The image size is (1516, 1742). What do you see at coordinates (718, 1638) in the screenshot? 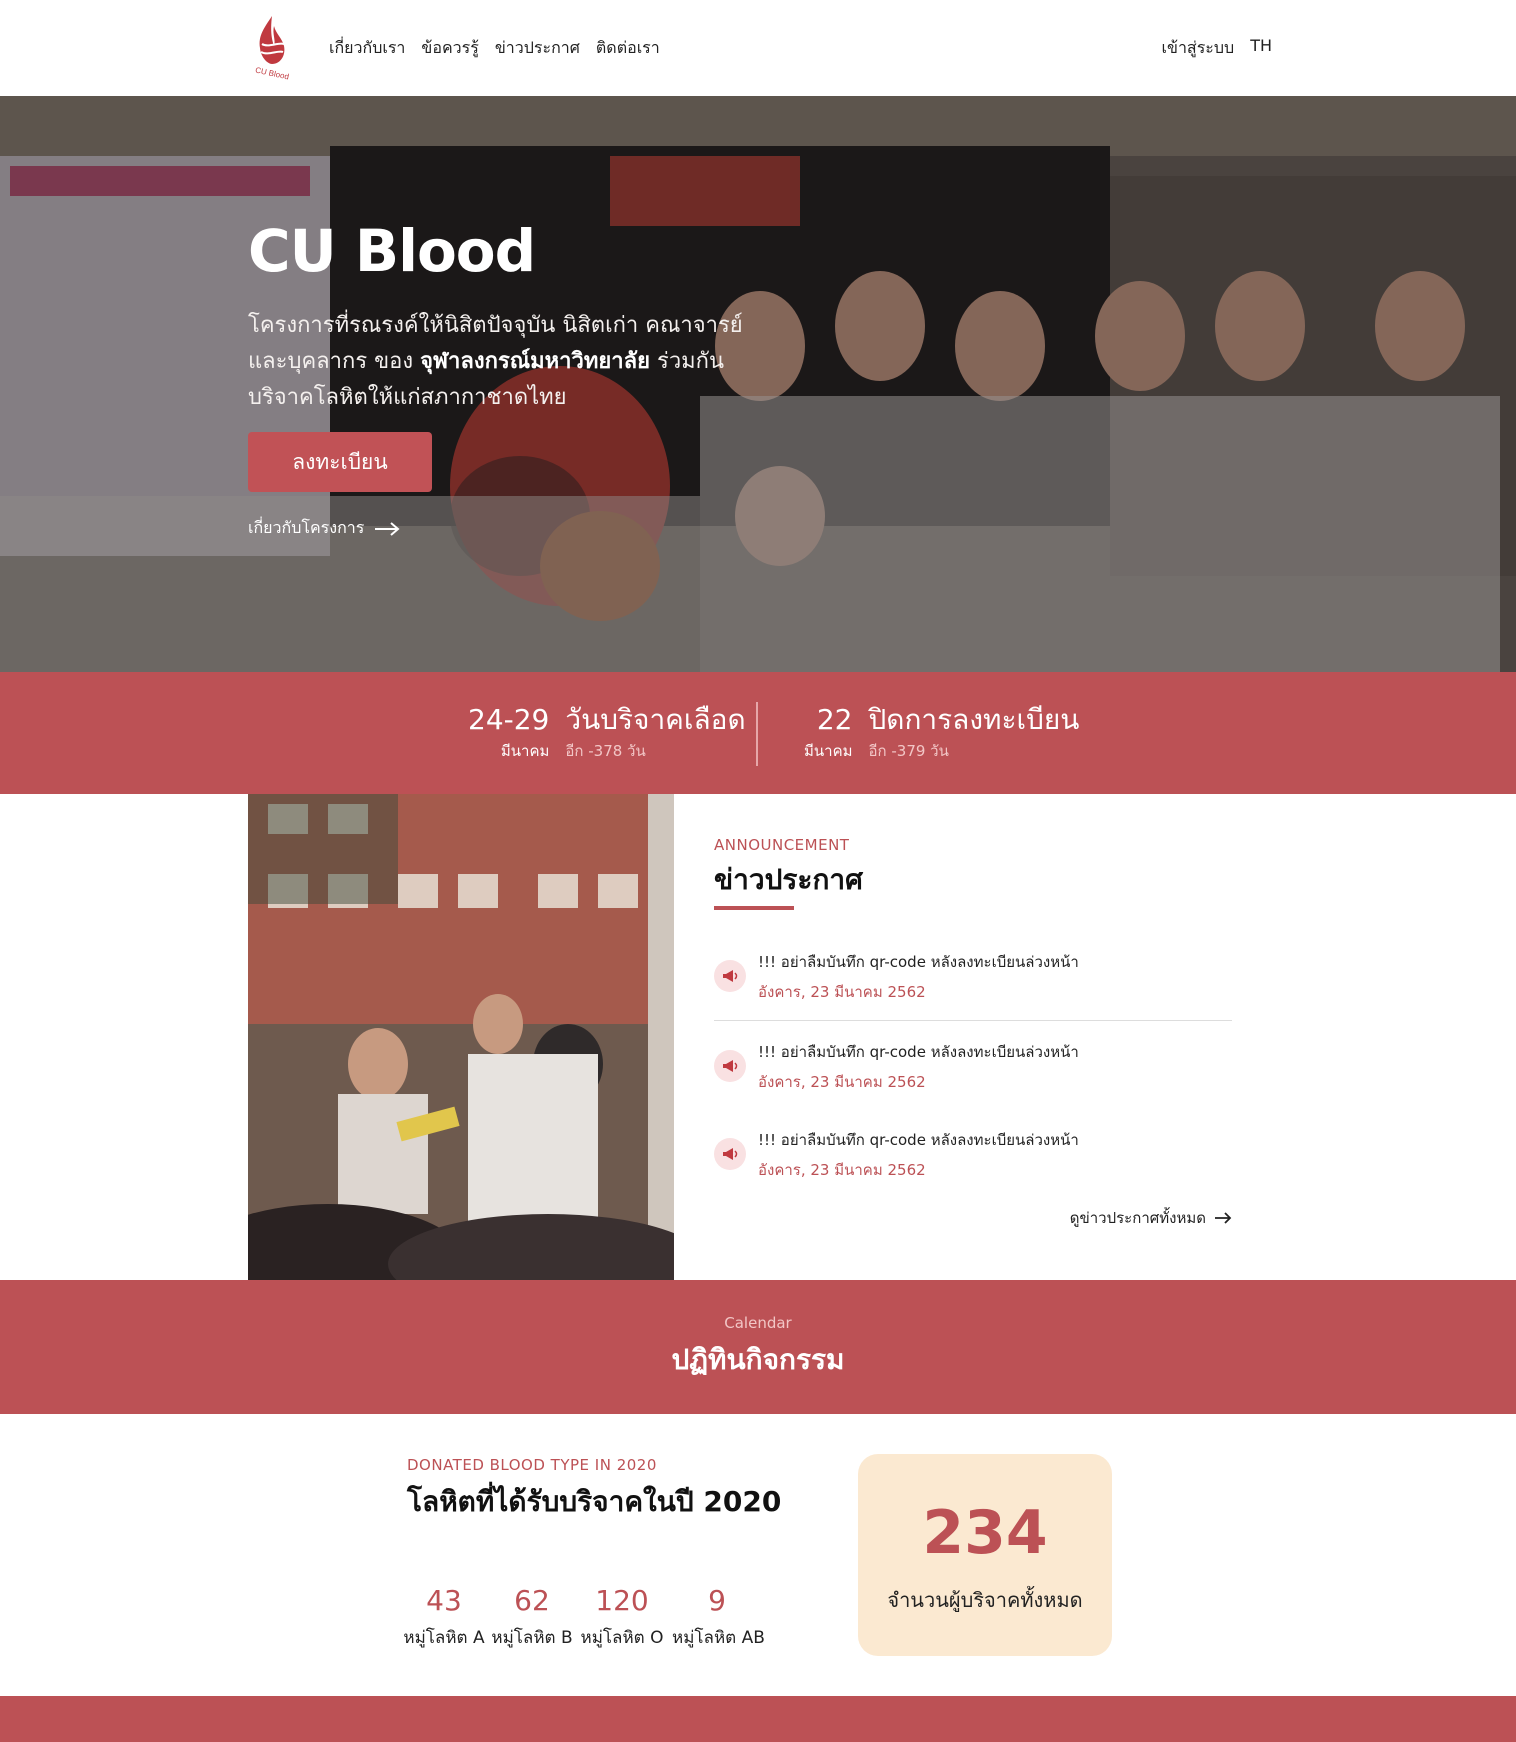
I see `blood-type-label: หมู่โลหิต AB` at bounding box center [718, 1638].